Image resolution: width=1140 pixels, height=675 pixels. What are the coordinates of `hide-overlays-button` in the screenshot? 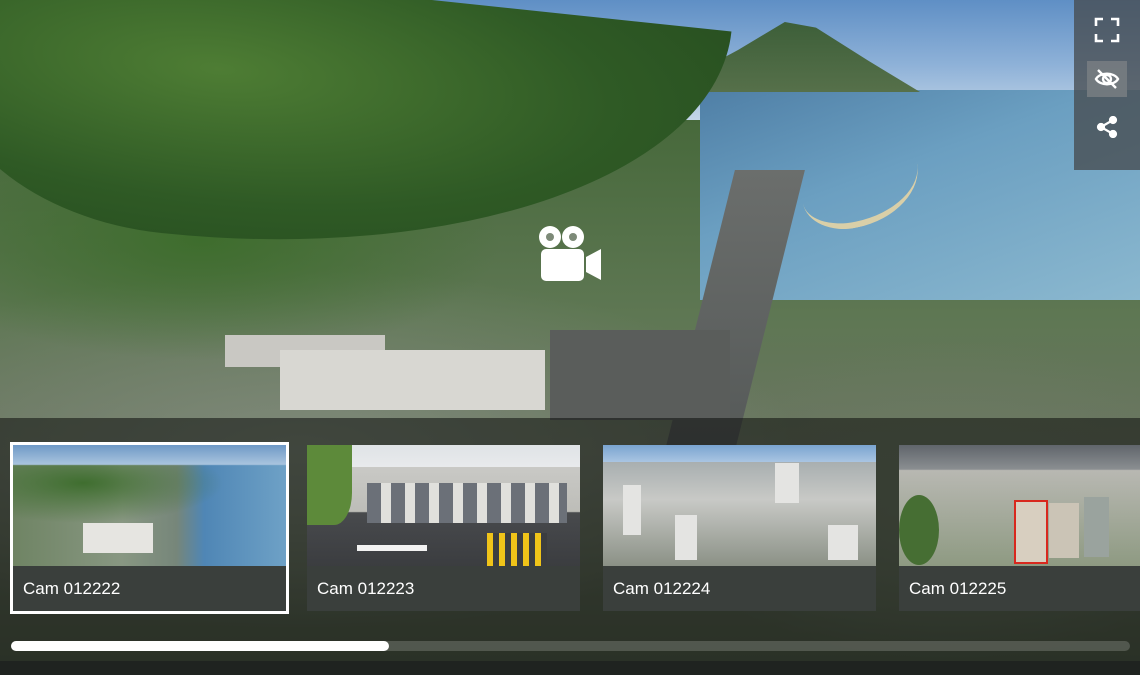 It's located at (1107, 79).